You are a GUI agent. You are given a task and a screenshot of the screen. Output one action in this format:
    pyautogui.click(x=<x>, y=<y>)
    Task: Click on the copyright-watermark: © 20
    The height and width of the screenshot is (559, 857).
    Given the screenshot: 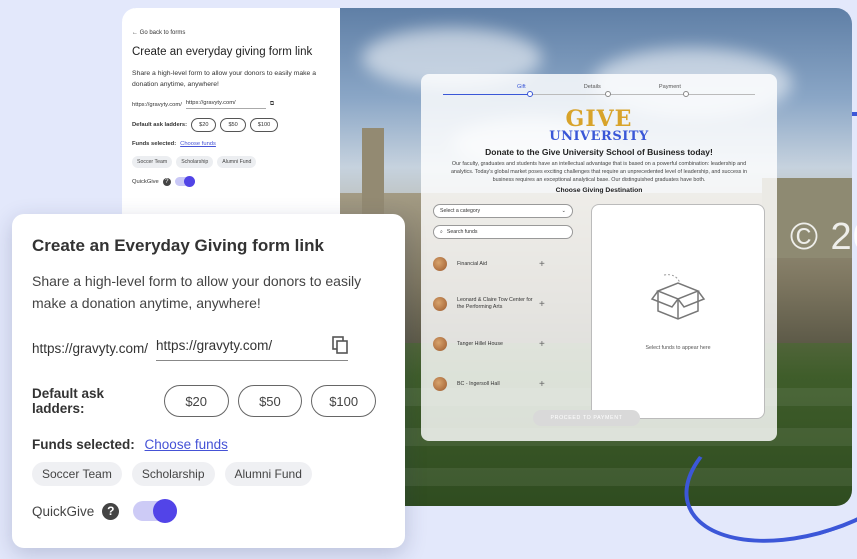 What is the action you would take?
    pyautogui.click(x=823, y=237)
    